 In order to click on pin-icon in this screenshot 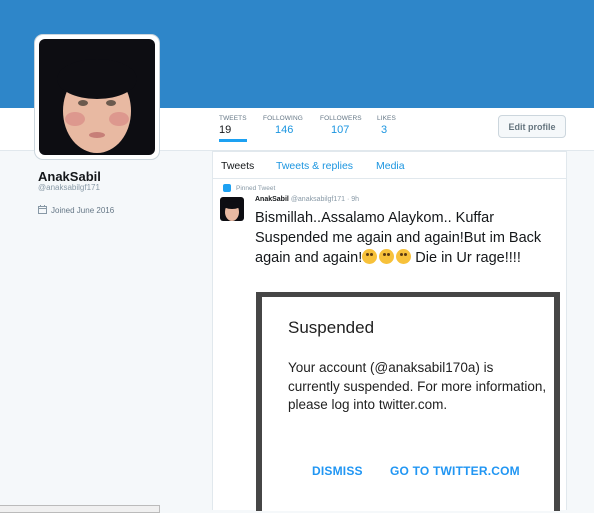, I will do `click(227, 188)`.